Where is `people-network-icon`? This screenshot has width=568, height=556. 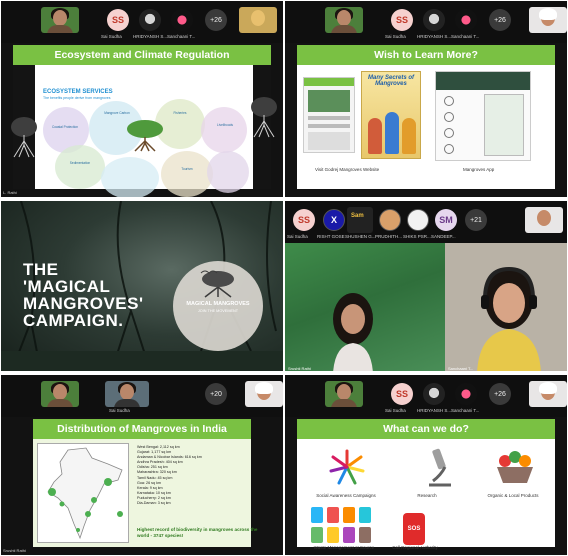
people-network-icon is located at coordinates (347, 467).